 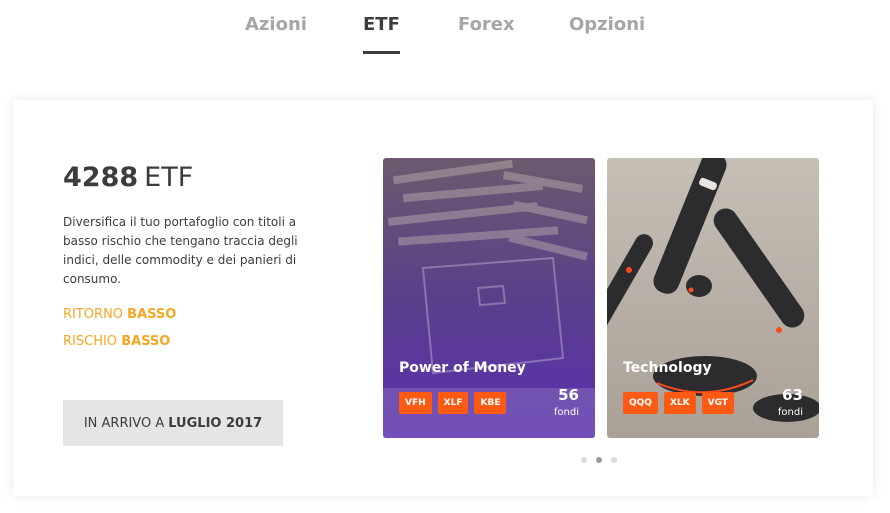 What do you see at coordinates (381, 24) in the screenshot?
I see `tab-label: ETF` at bounding box center [381, 24].